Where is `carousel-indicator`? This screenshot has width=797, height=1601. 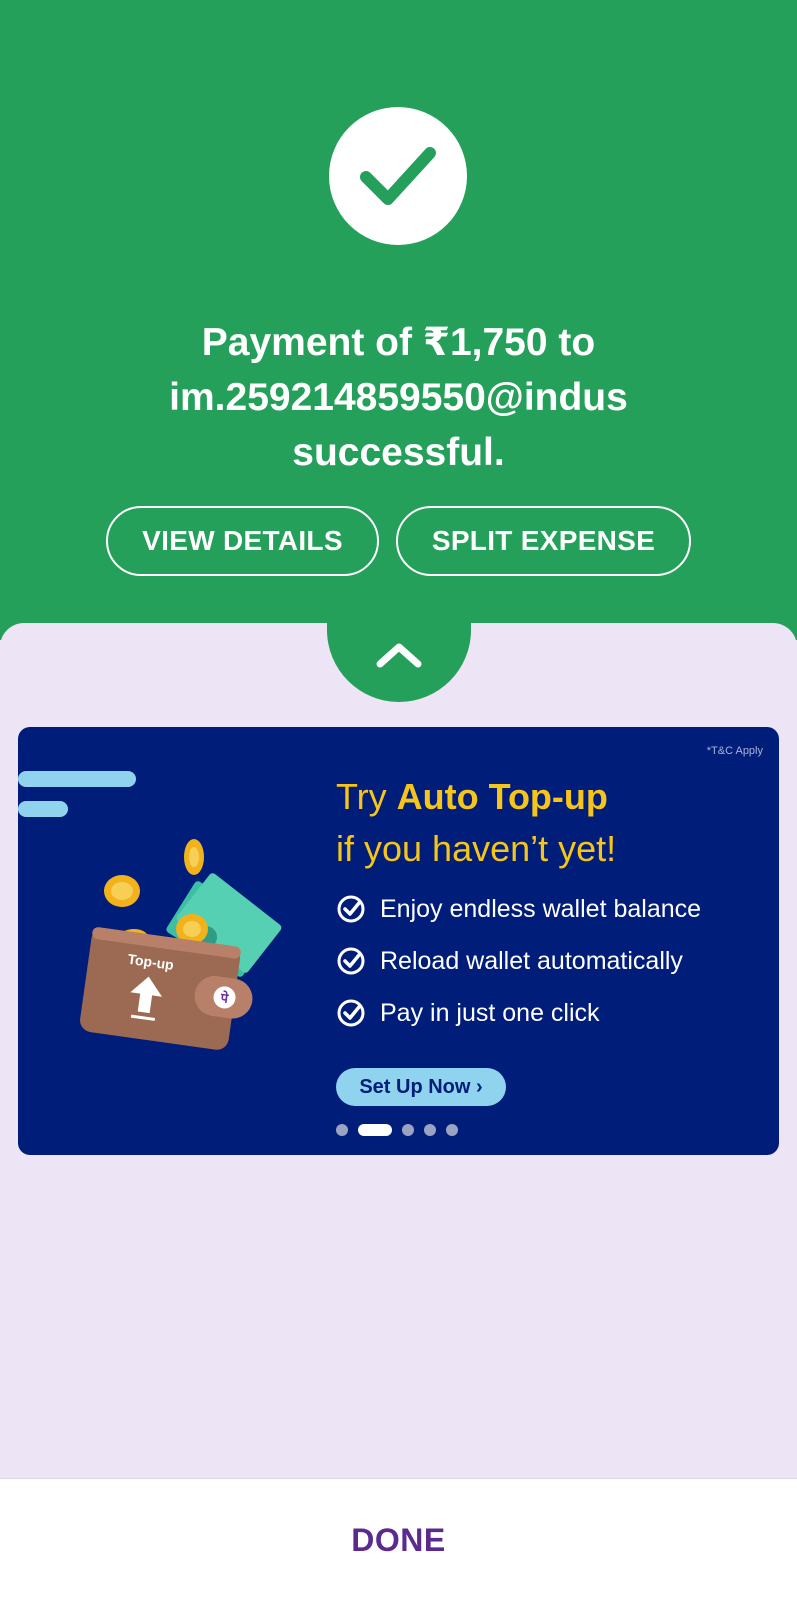 carousel-indicator is located at coordinates (402, 1130).